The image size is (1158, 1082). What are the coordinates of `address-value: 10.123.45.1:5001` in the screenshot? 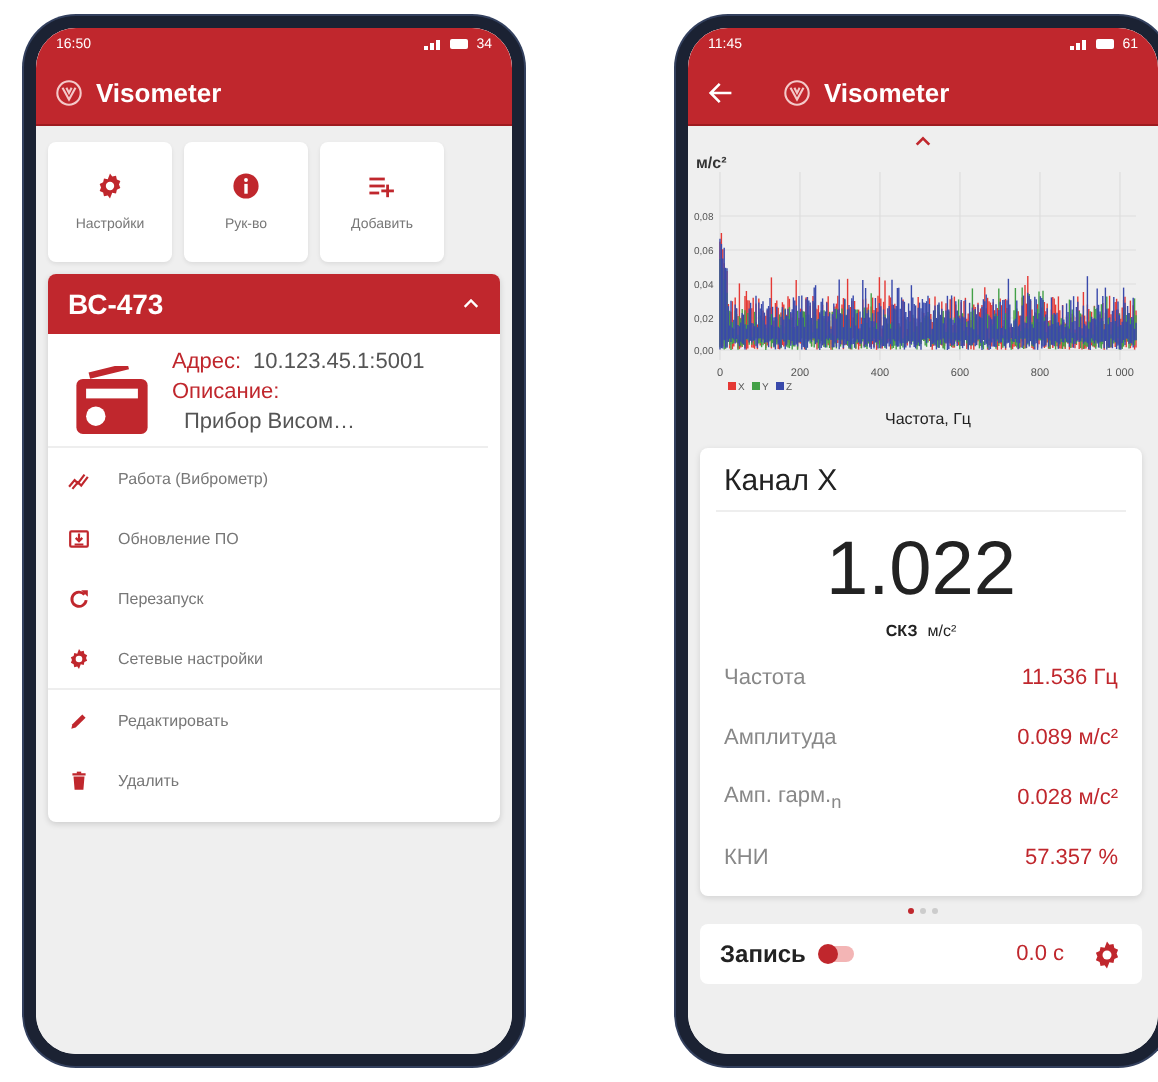 It's located at (339, 362).